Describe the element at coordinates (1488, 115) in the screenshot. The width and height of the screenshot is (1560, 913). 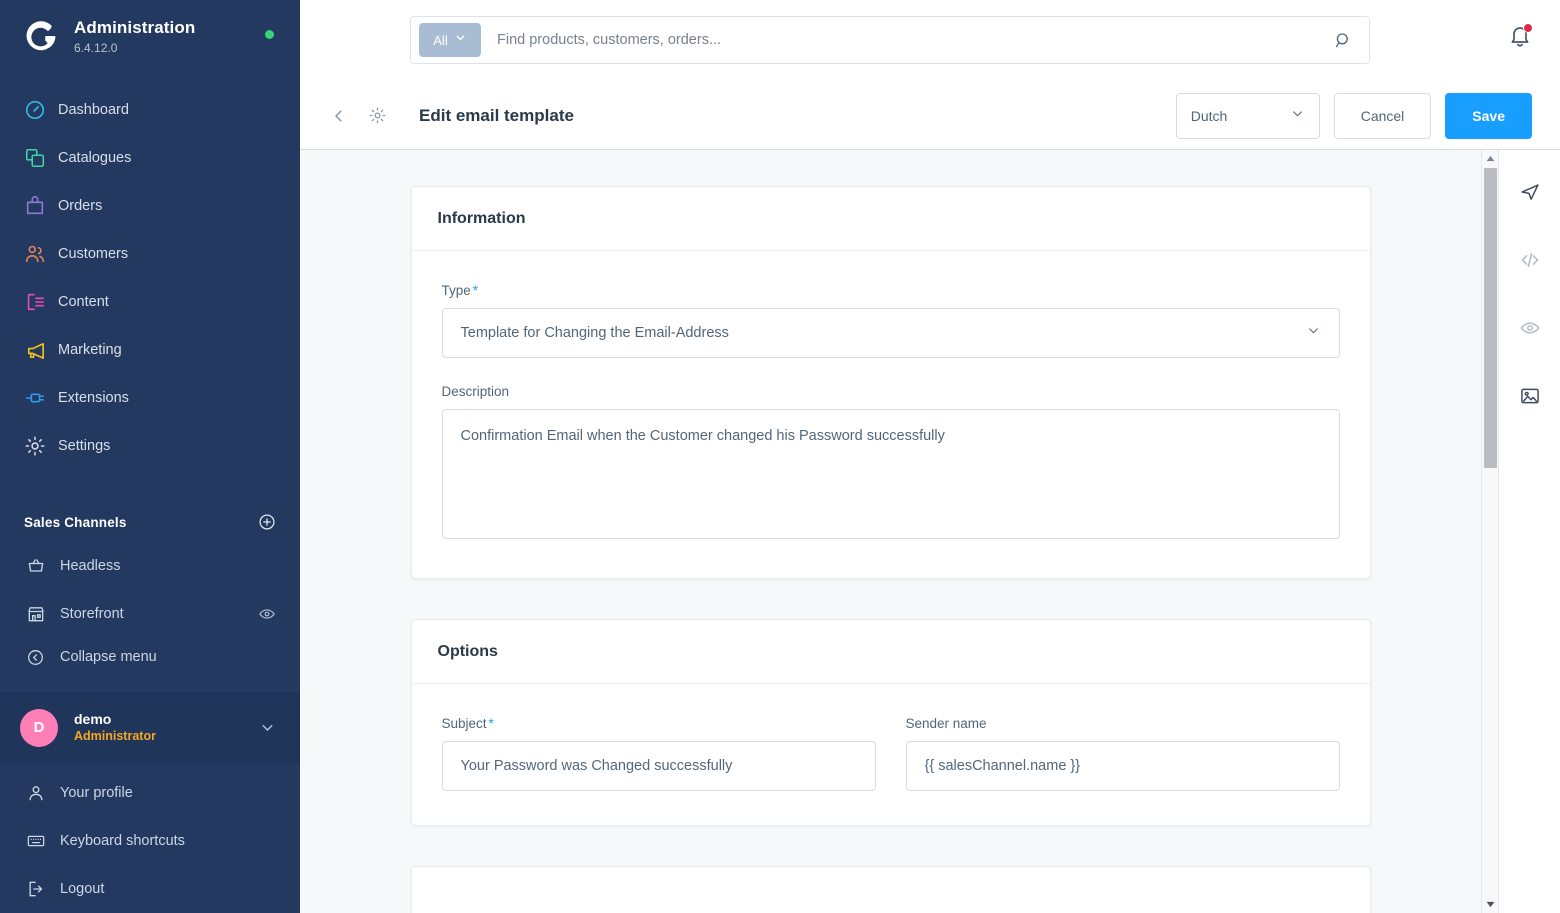
I see `save-button: Save` at that location.